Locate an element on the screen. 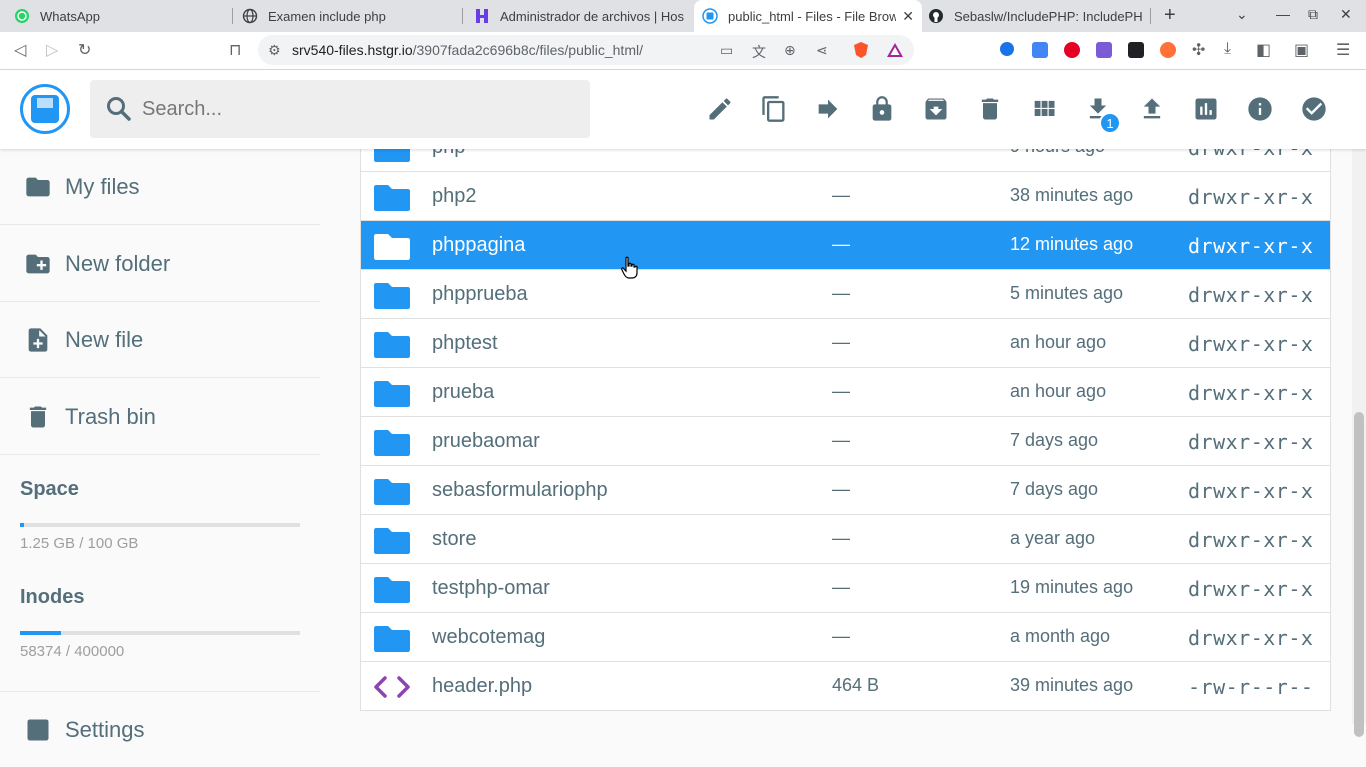  space-value: 1.25 GB / 100 GB is located at coordinates (79, 543).